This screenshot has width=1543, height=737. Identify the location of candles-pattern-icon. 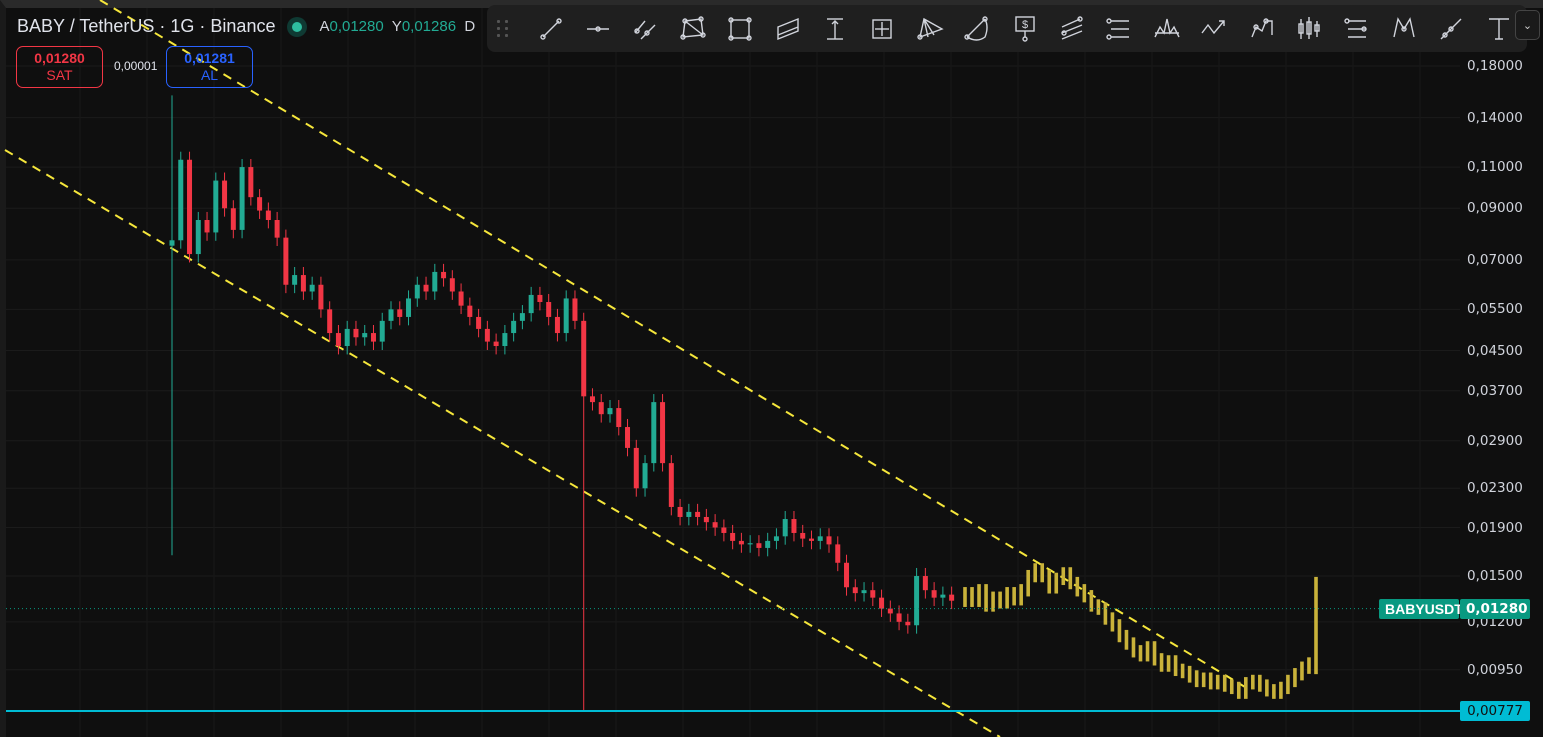
(1309, 27).